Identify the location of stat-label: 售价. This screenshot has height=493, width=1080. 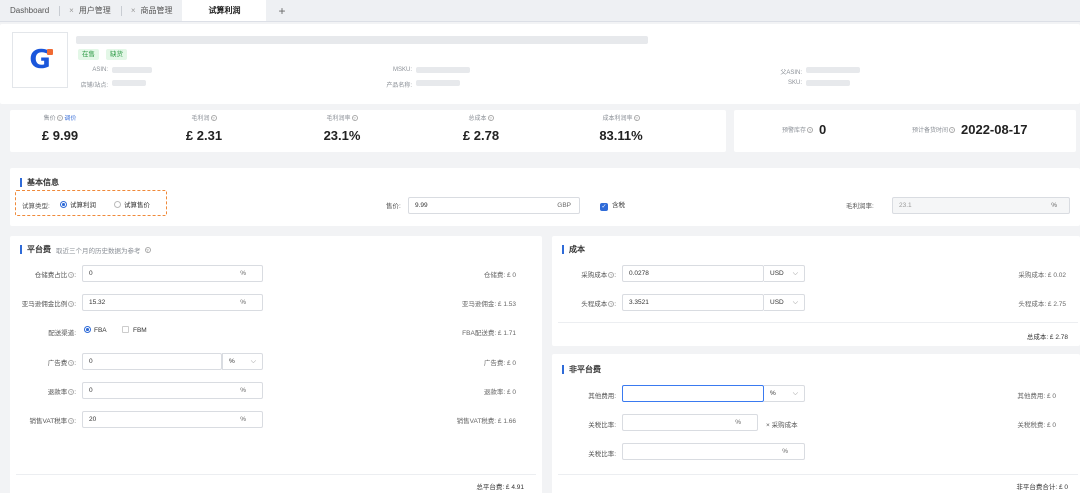
(49, 119).